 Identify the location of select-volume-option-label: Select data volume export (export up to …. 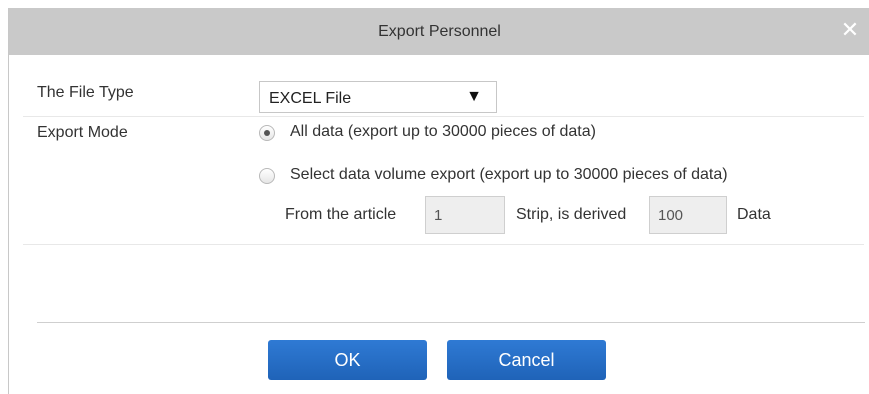
(509, 175).